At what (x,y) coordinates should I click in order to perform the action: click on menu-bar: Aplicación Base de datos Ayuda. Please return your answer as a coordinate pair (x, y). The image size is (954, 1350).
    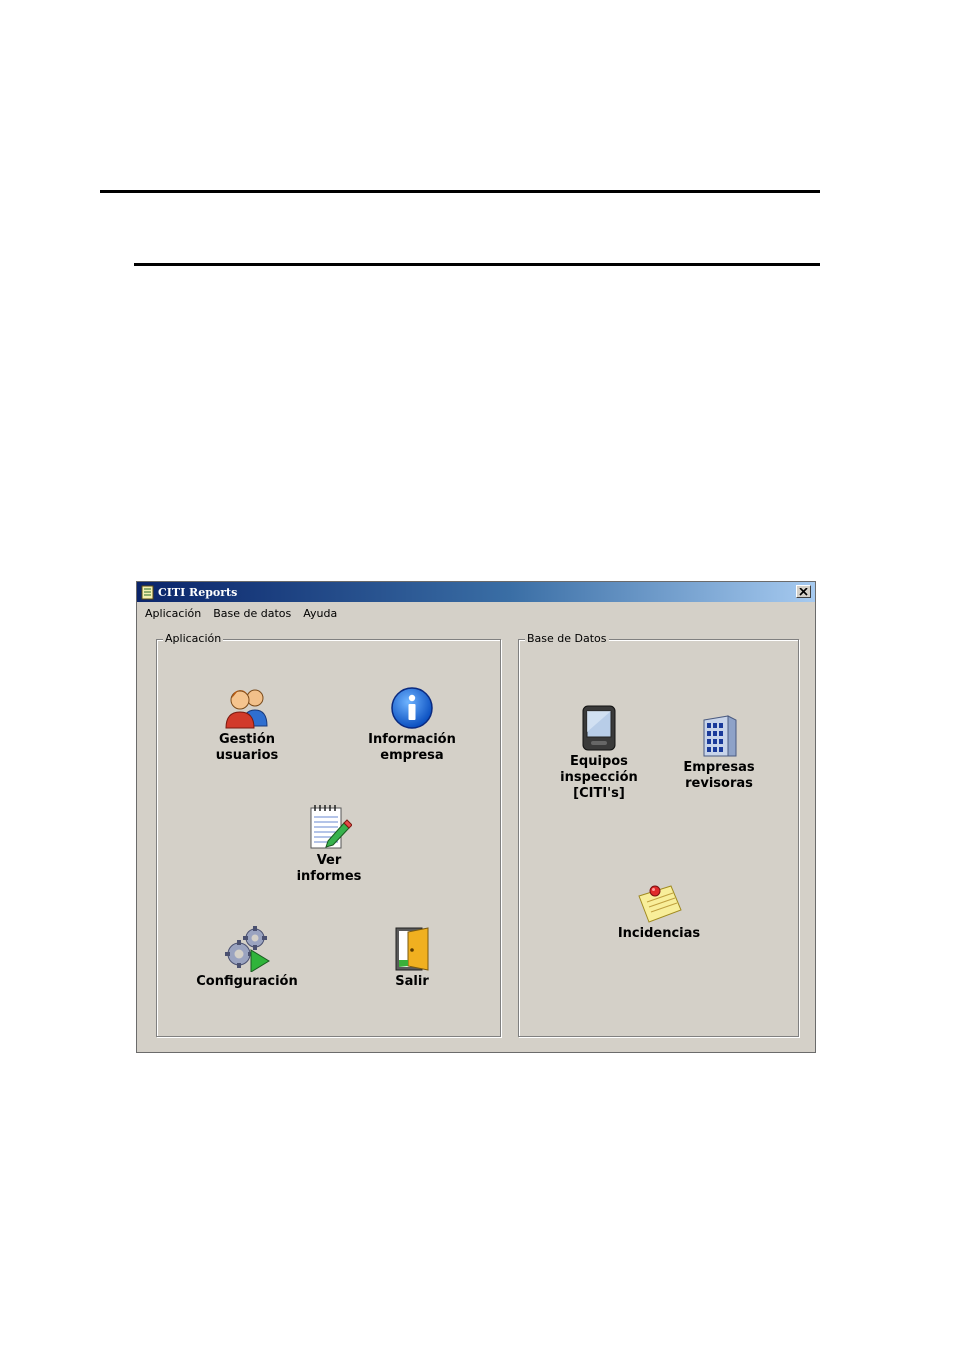
    Looking at the image, I should click on (240, 613).